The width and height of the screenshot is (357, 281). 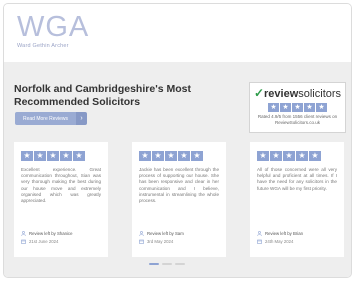 I want to click on badge-star-rating: ★ ★ ★ ★ ★, so click(x=297, y=107).